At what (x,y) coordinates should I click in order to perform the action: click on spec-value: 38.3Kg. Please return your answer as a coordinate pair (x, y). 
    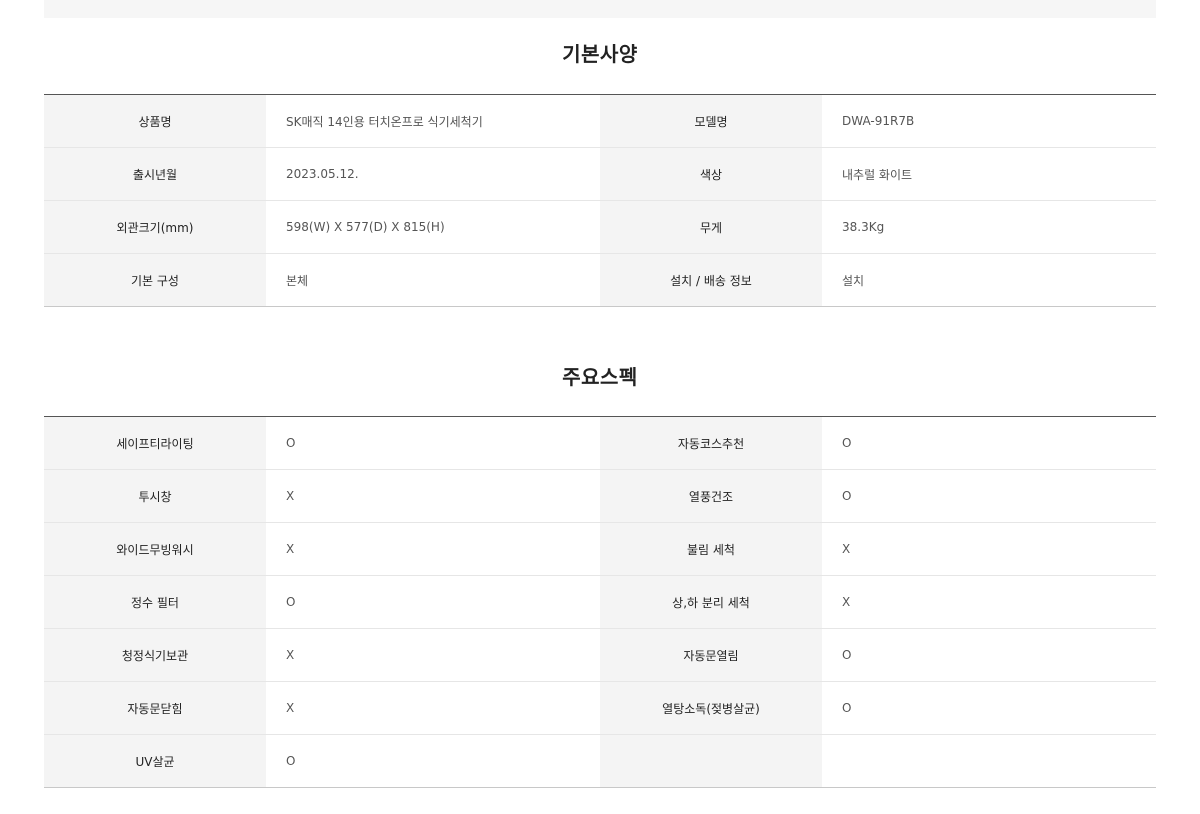
    Looking at the image, I should click on (989, 227).